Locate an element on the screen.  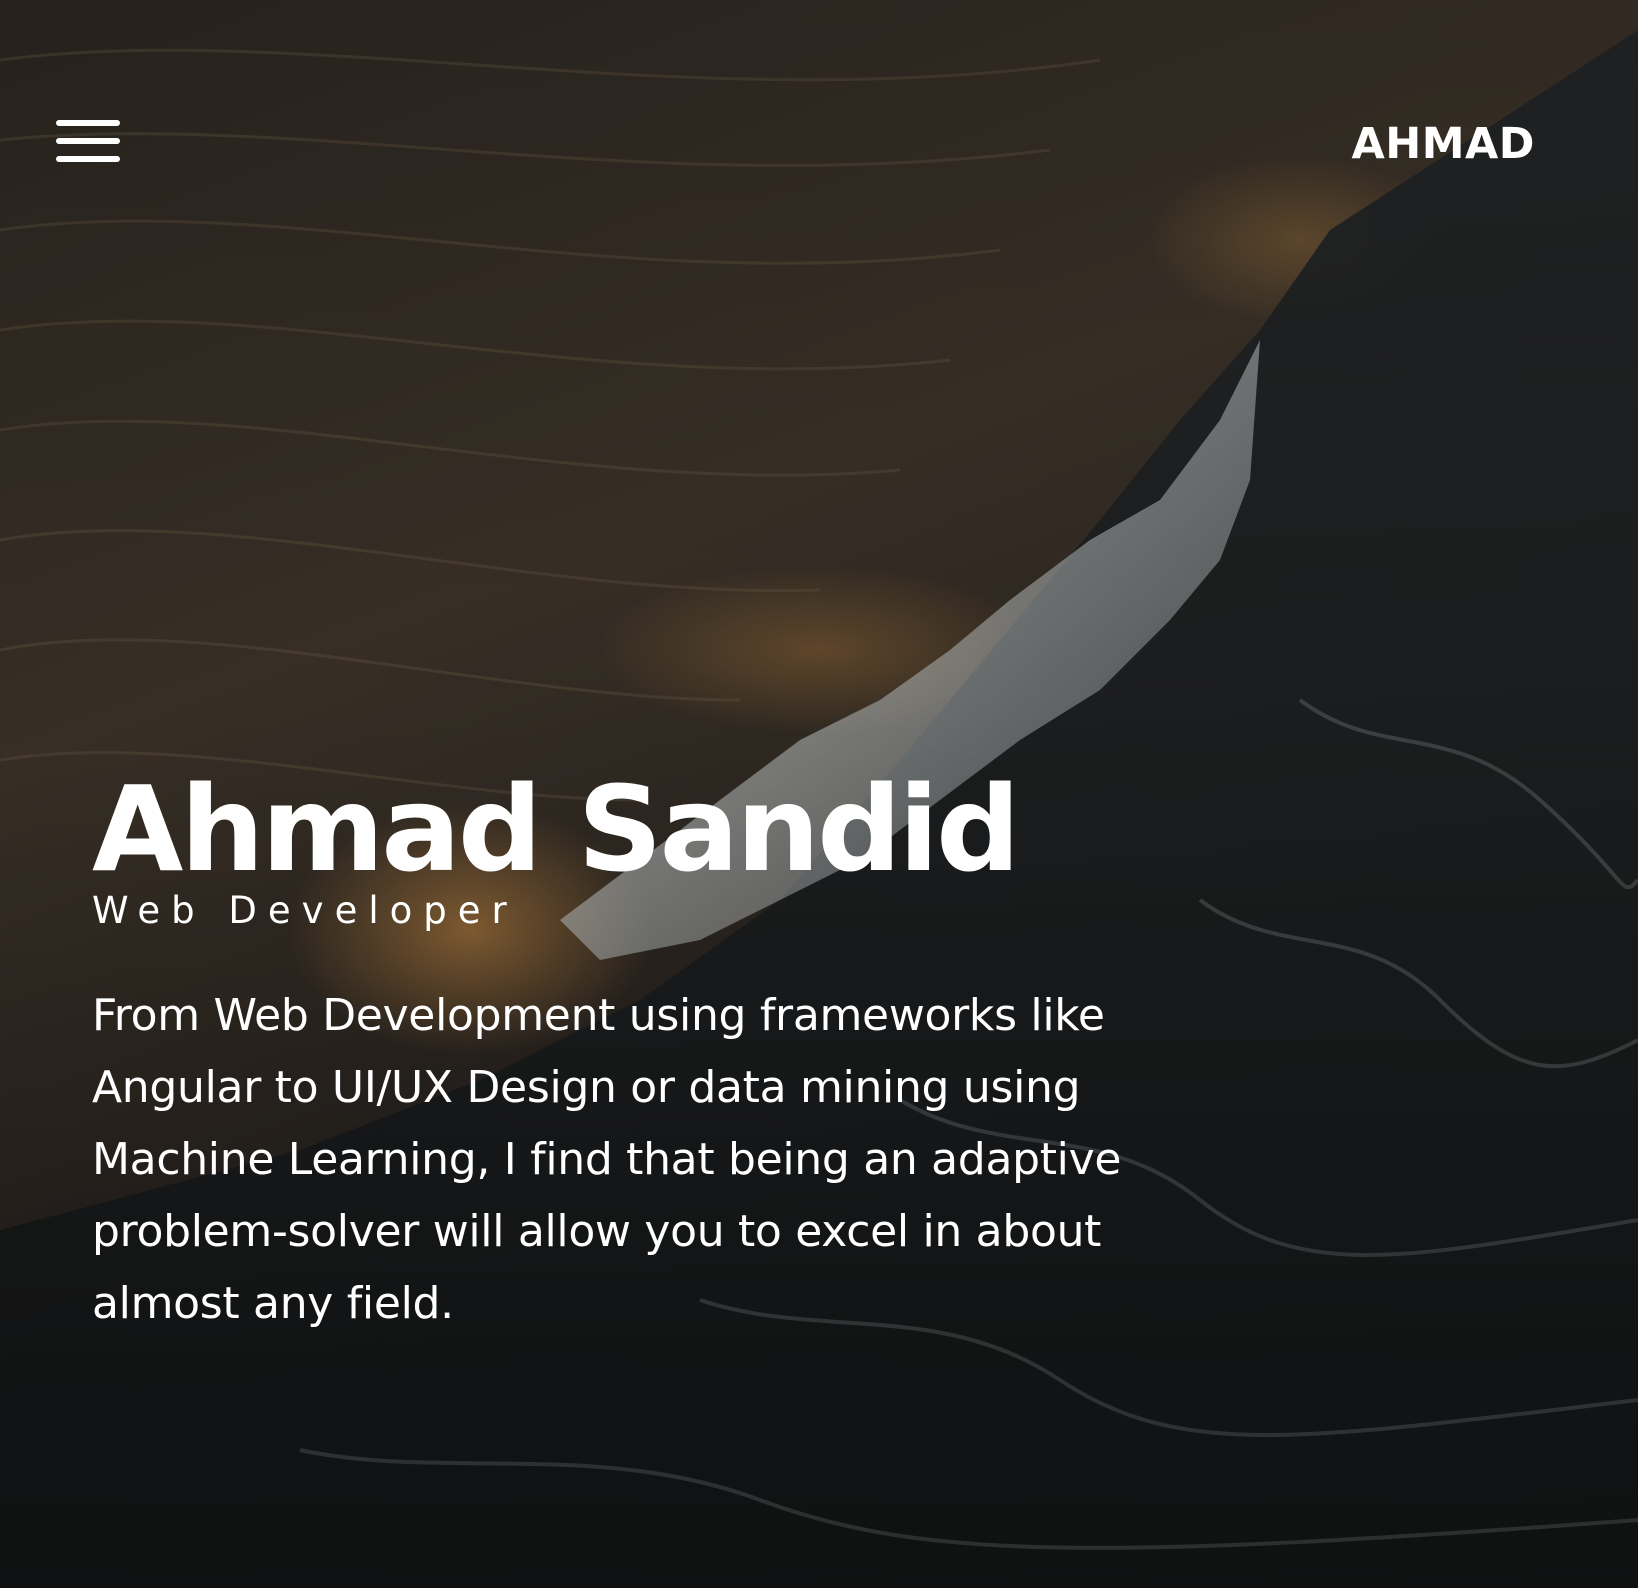
brand-logo-text: AHMAD is located at coordinates (1443, 144).